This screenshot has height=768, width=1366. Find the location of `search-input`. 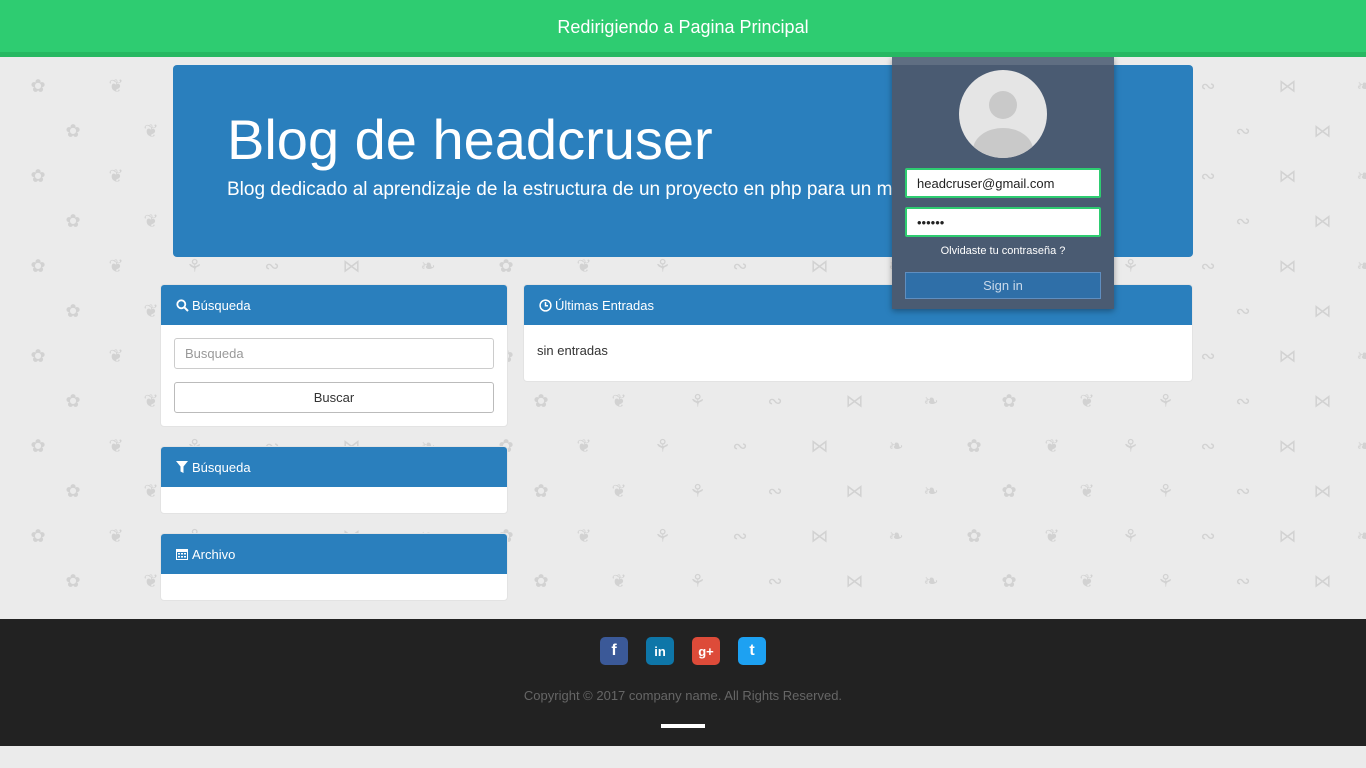

search-input is located at coordinates (334, 353).